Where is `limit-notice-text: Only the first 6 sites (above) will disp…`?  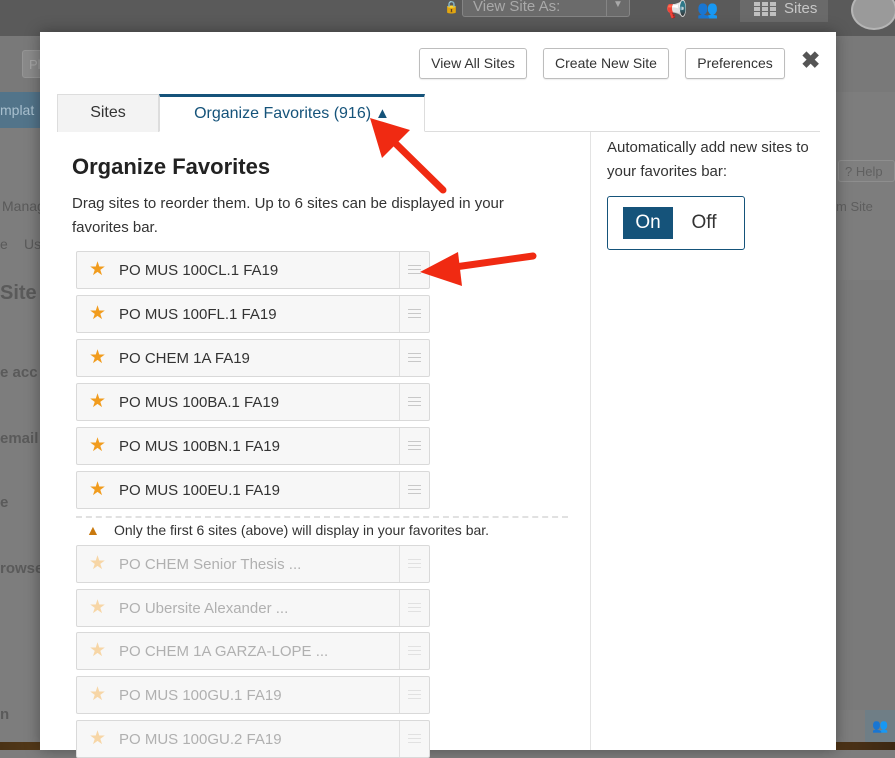
limit-notice-text: Only the first 6 sites (above) will disp… is located at coordinates (302, 530).